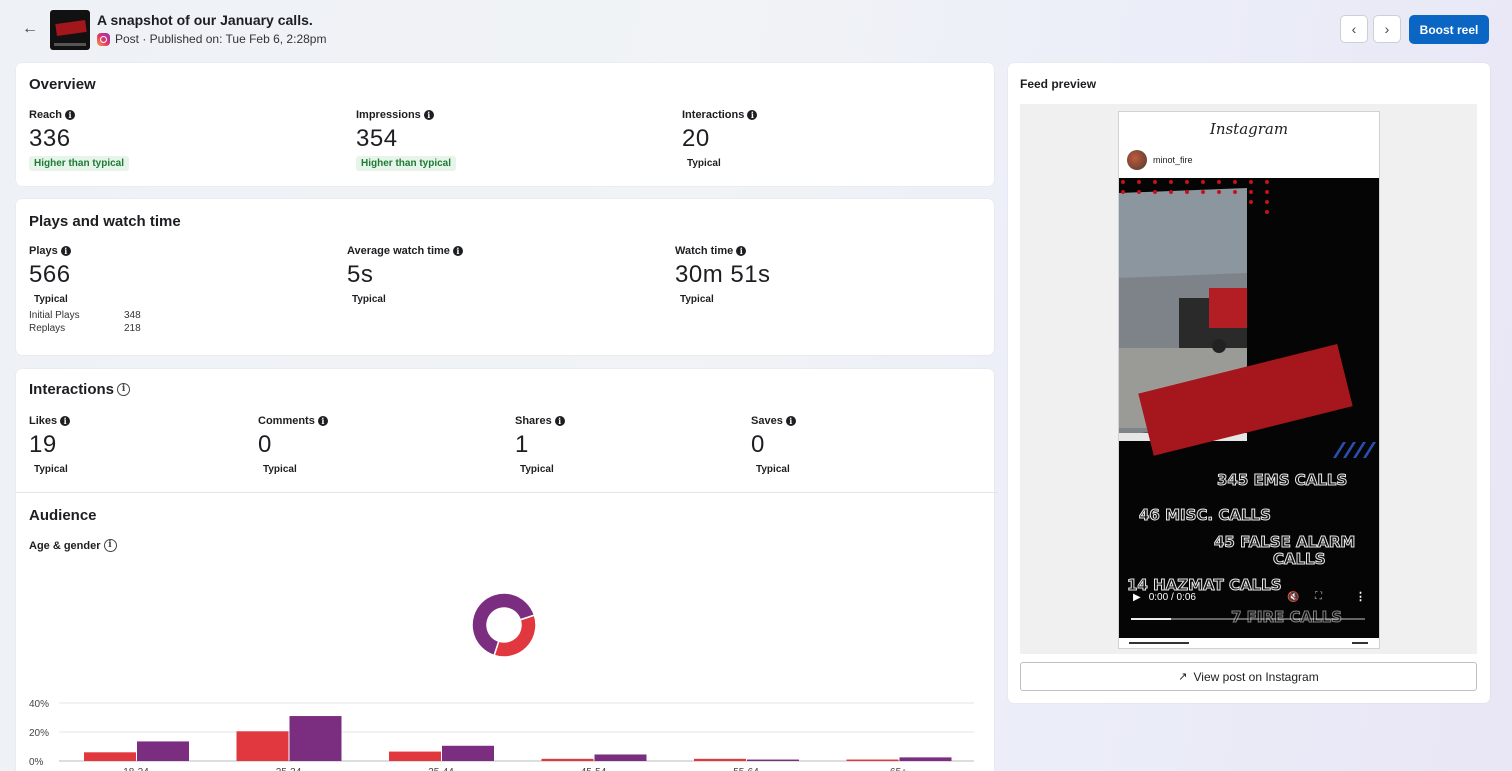 The image size is (1512, 771). I want to click on bar-65+-1, so click(925, 759).